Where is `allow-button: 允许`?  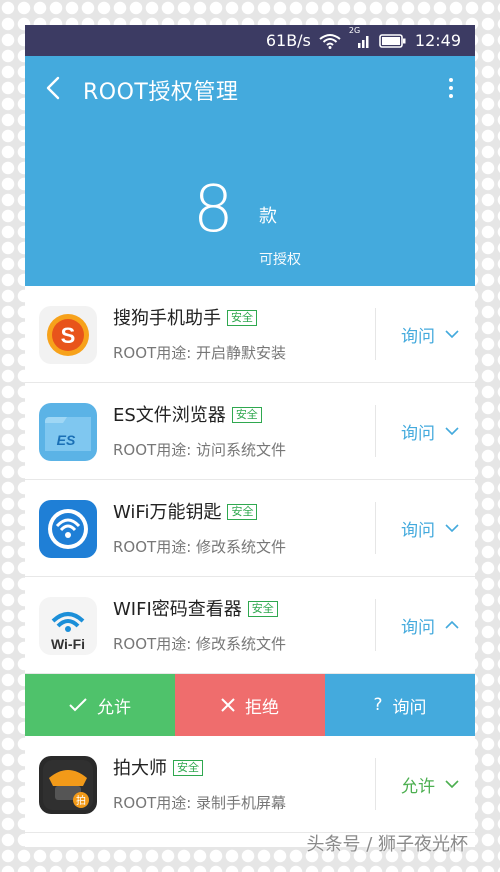
allow-button: 允许 is located at coordinates (100, 705).